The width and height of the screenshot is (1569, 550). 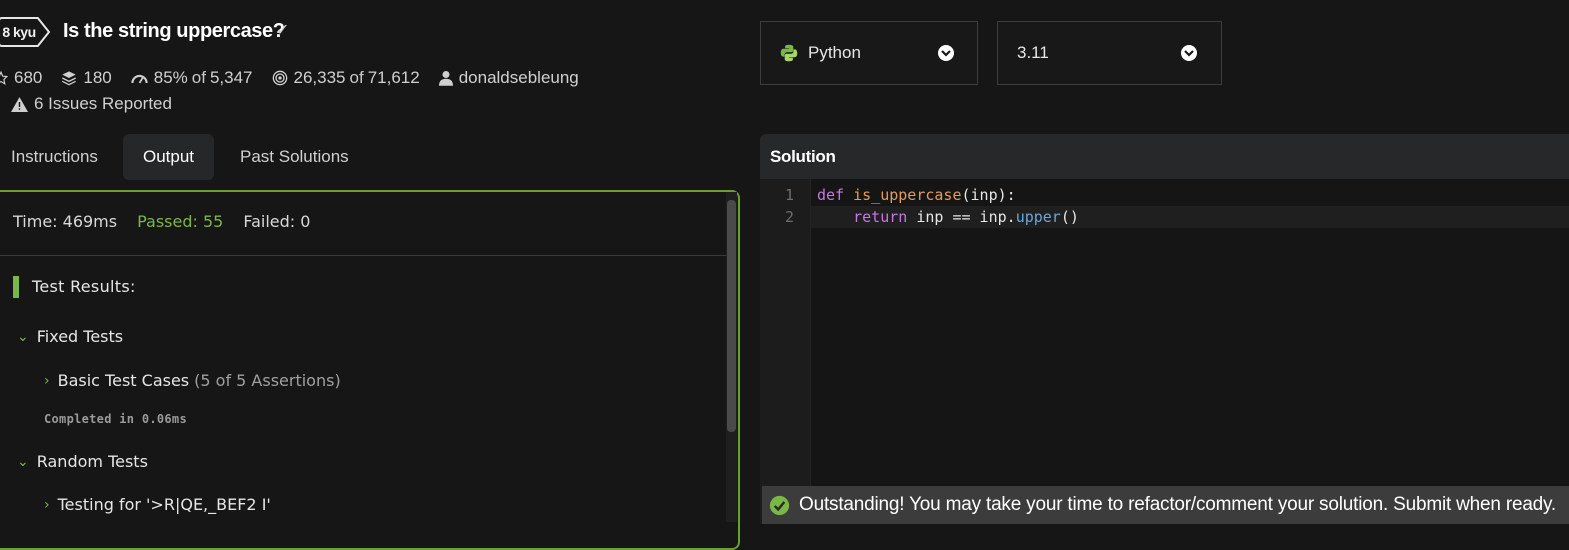 What do you see at coordinates (198, 77) in the screenshot?
I see `satisfaction-of: of` at bounding box center [198, 77].